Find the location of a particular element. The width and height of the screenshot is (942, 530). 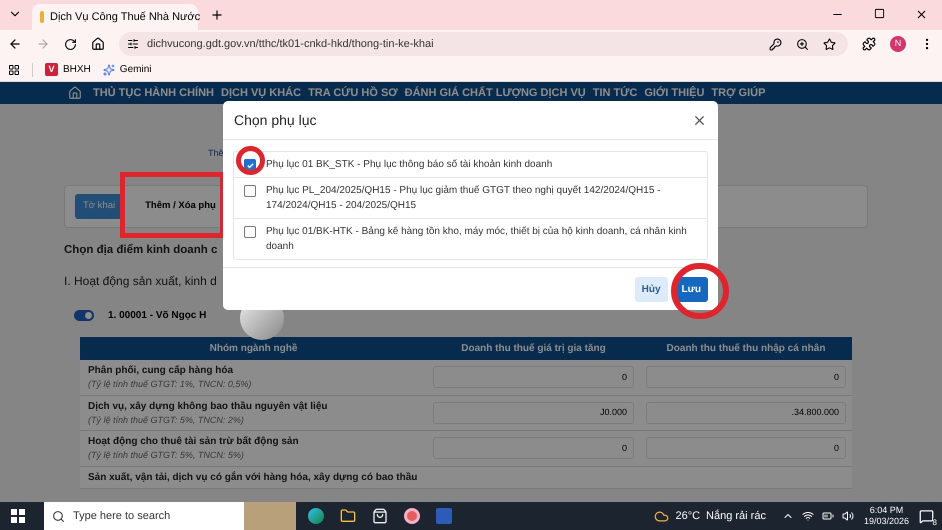

bookmark-star-icon is located at coordinates (829, 44).